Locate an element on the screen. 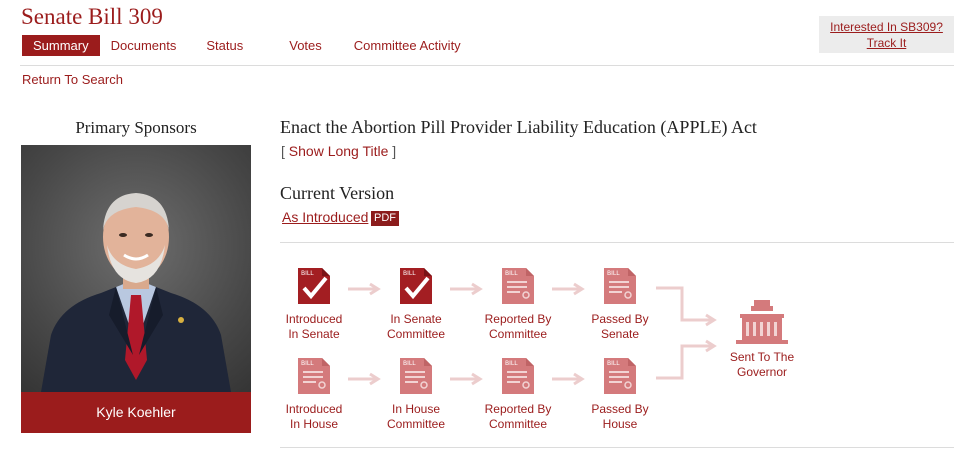 The image size is (954, 449). sponsor-name: Kyle Koehler is located at coordinates (136, 412).